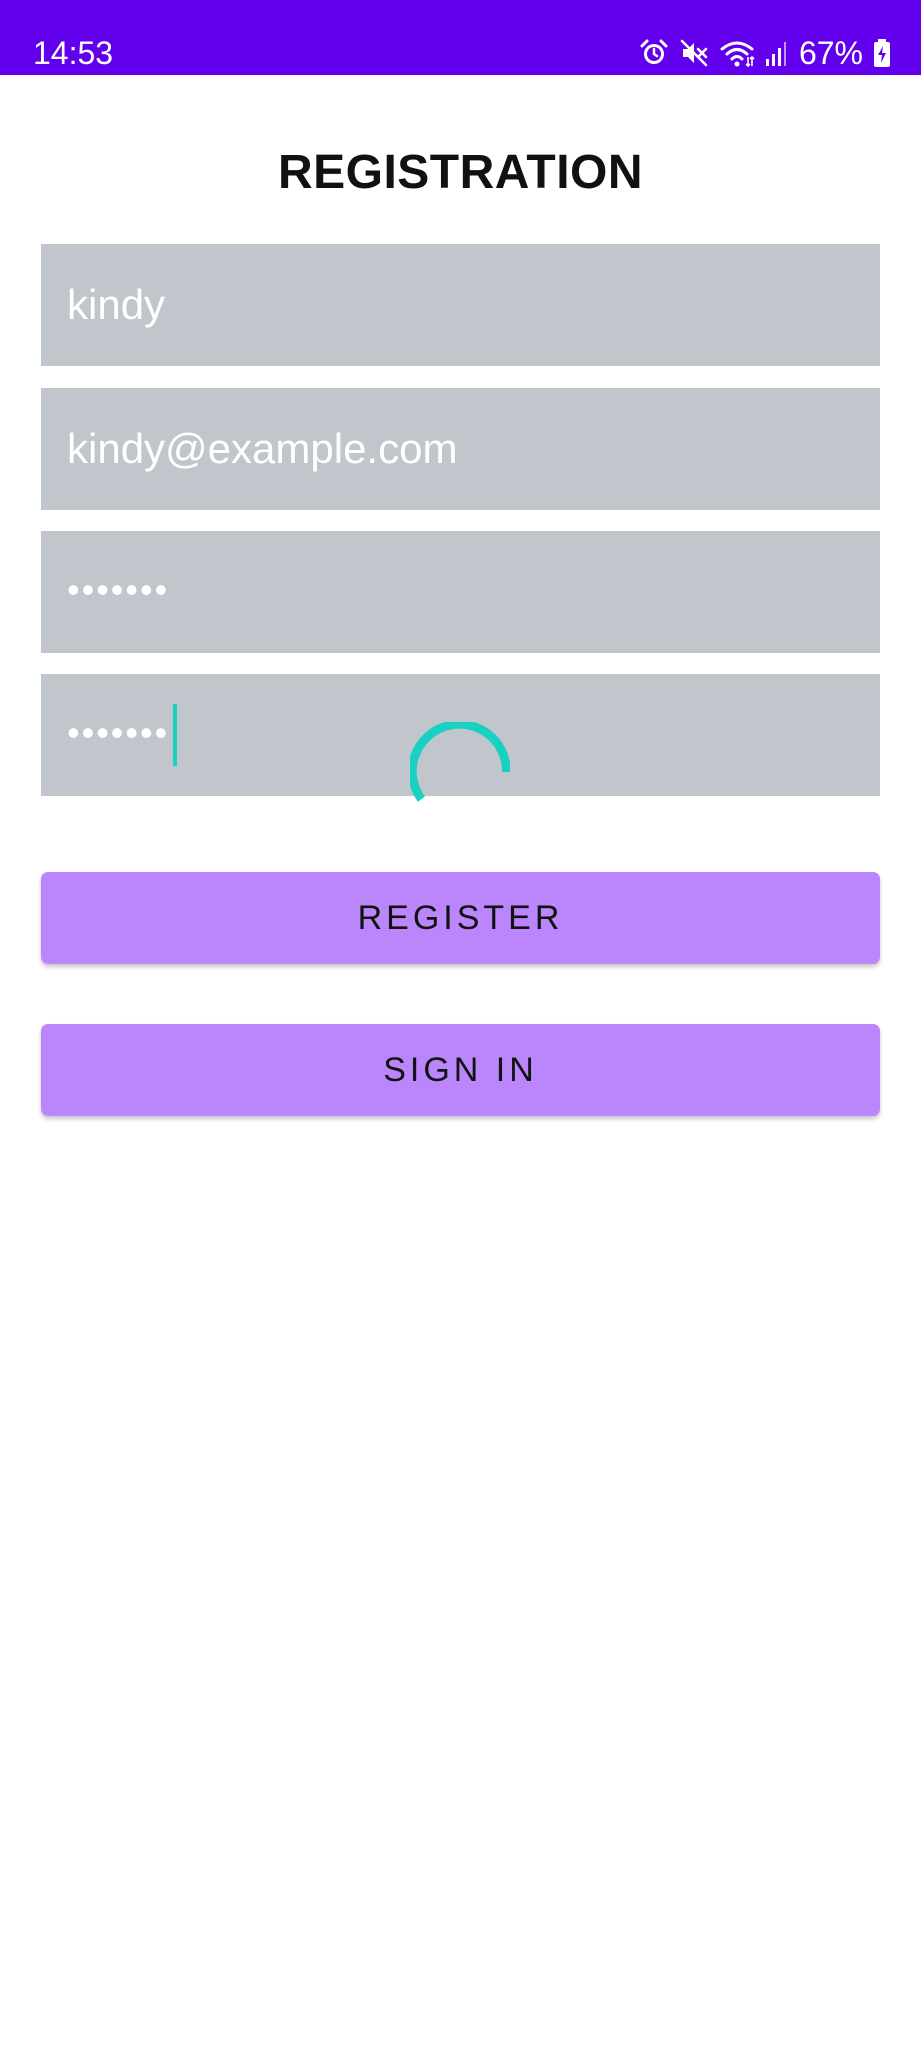 The height and width of the screenshot is (2048, 921). What do you see at coordinates (262, 448) in the screenshot?
I see `email-field-value: kindy@example.com` at bounding box center [262, 448].